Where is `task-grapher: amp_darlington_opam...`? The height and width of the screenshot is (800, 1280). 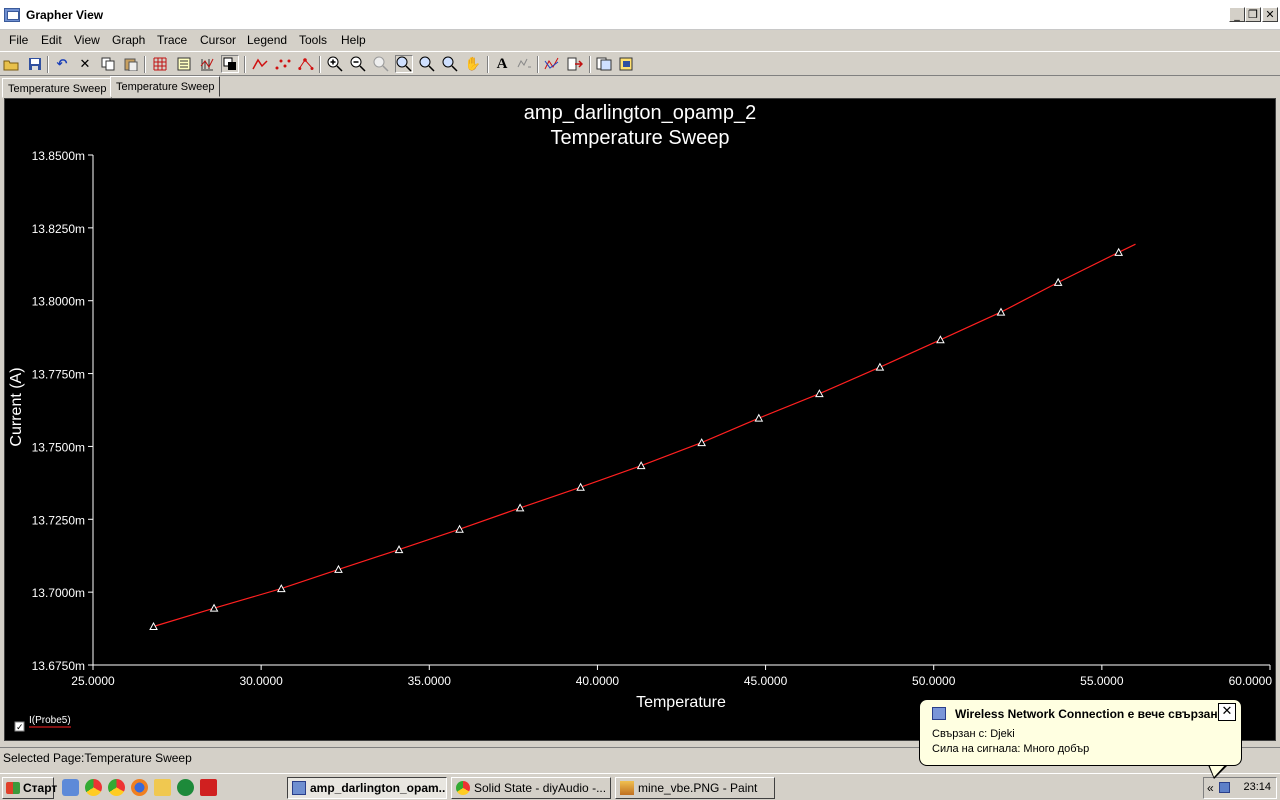
task-grapher: amp_darlington_opam... is located at coordinates (367, 788).